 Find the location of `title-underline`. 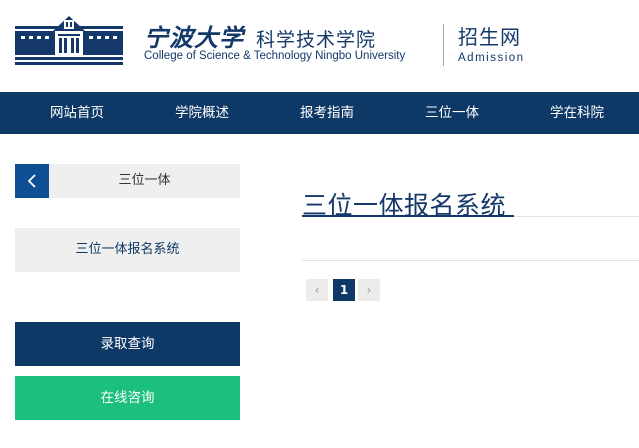

title-underline is located at coordinates (408, 216).